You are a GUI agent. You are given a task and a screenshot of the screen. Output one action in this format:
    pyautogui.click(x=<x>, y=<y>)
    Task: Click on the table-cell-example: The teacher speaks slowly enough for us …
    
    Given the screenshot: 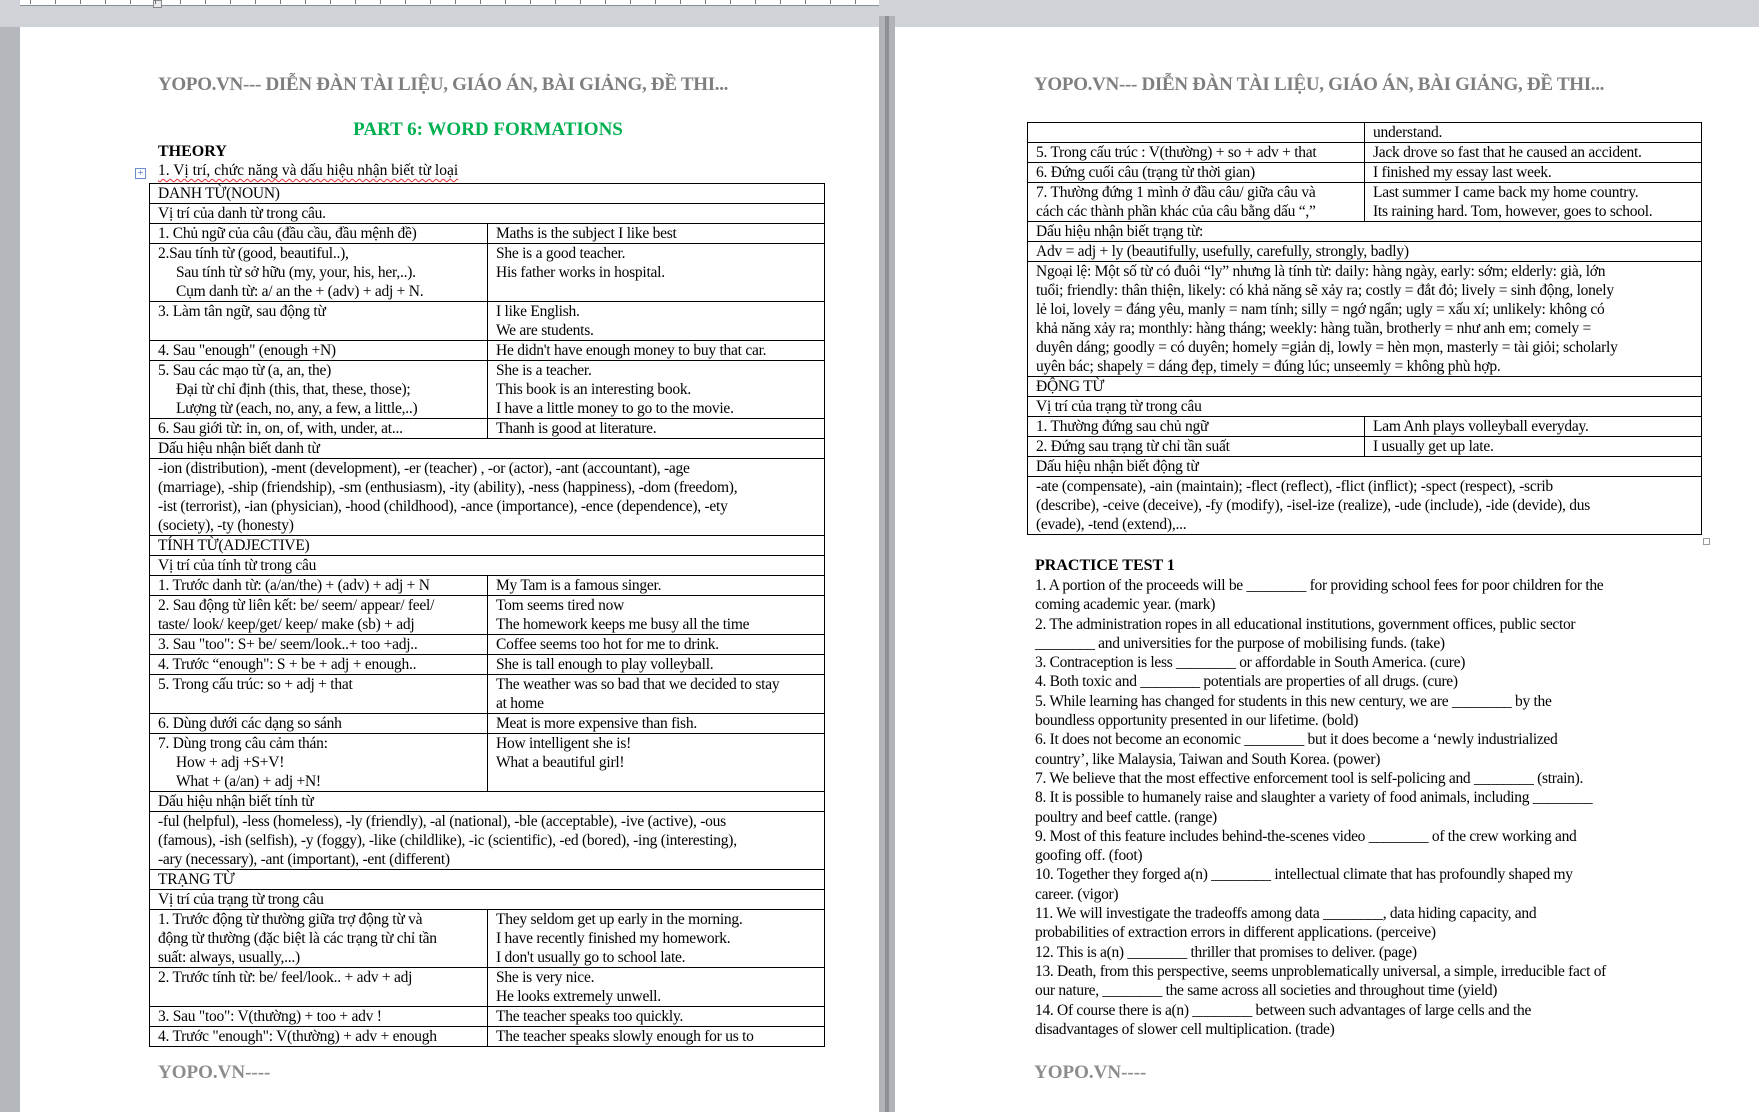 What is the action you would take?
    pyautogui.click(x=656, y=1036)
    